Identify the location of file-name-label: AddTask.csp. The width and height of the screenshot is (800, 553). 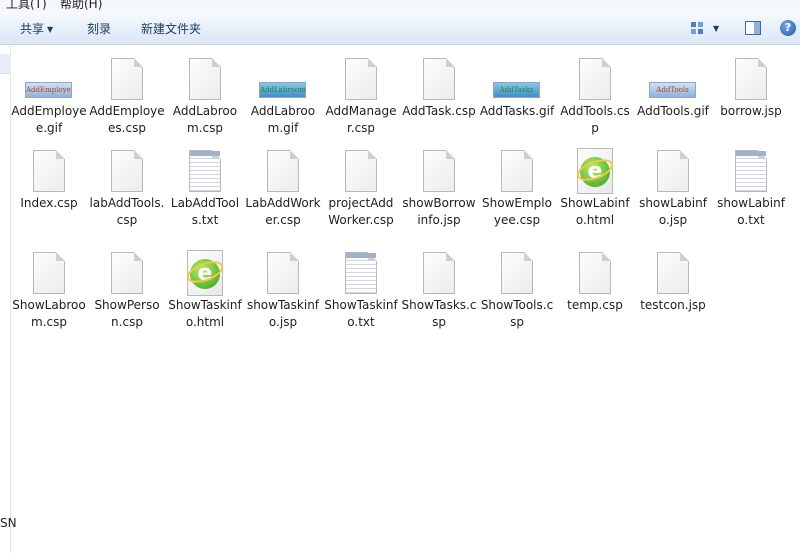
(439, 111).